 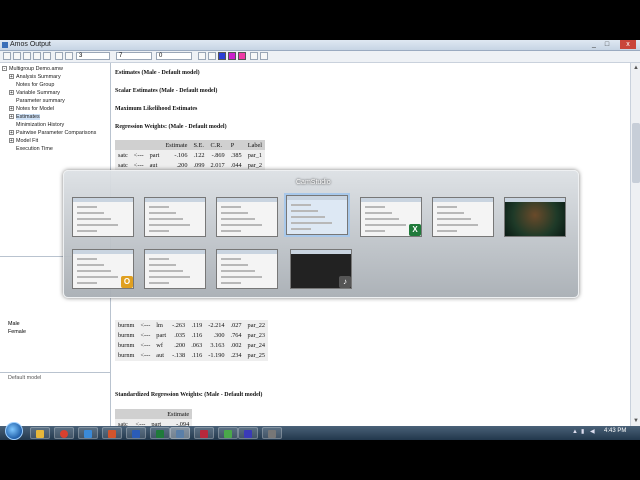 I want to click on start-button, so click(x=14, y=431).